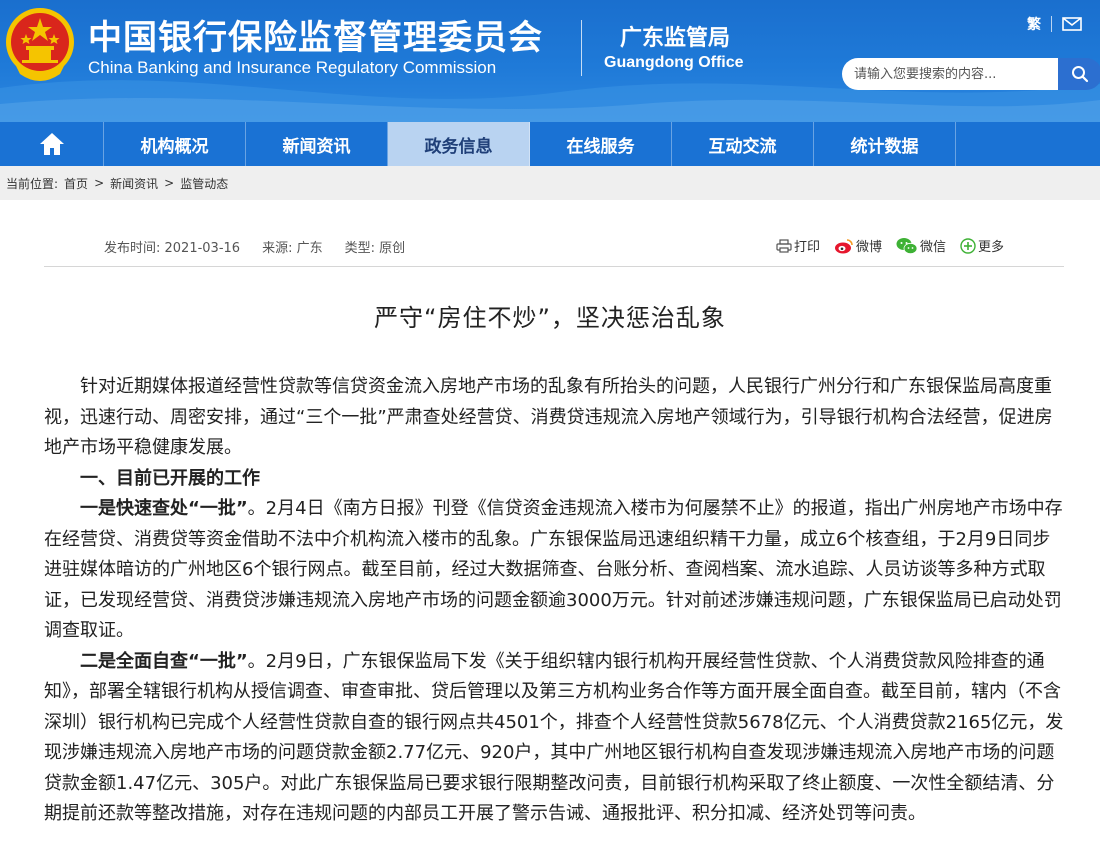 Image resolution: width=1100 pixels, height=848 pixels. What do you see at coordinates (807, 247) in the screenshot?
I see `print-label: 打印` at bounding box center [807, 247].